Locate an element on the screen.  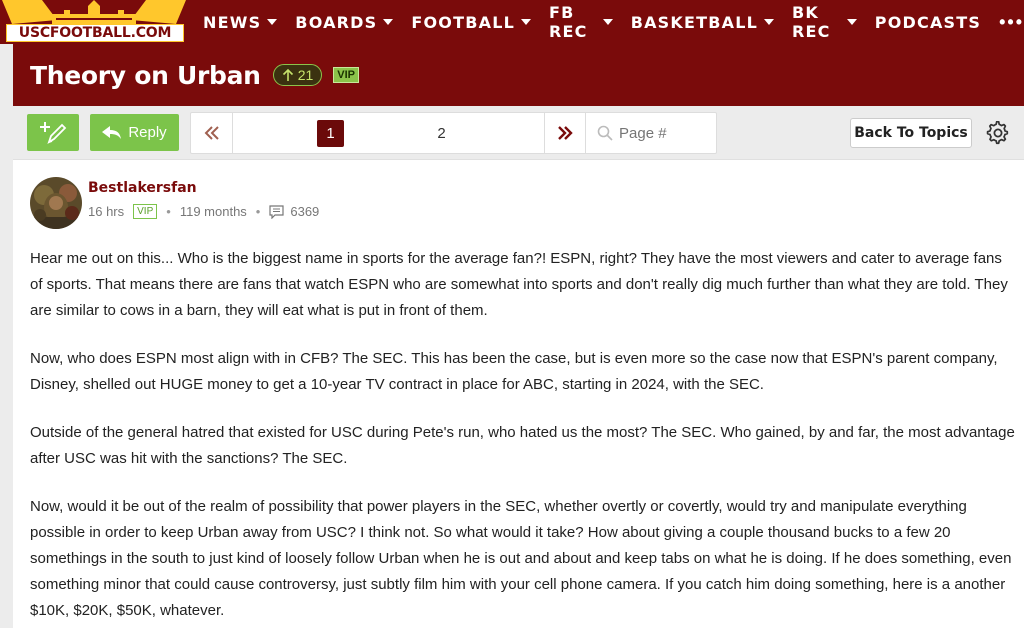
avatar is located at coordinates (56, 203).